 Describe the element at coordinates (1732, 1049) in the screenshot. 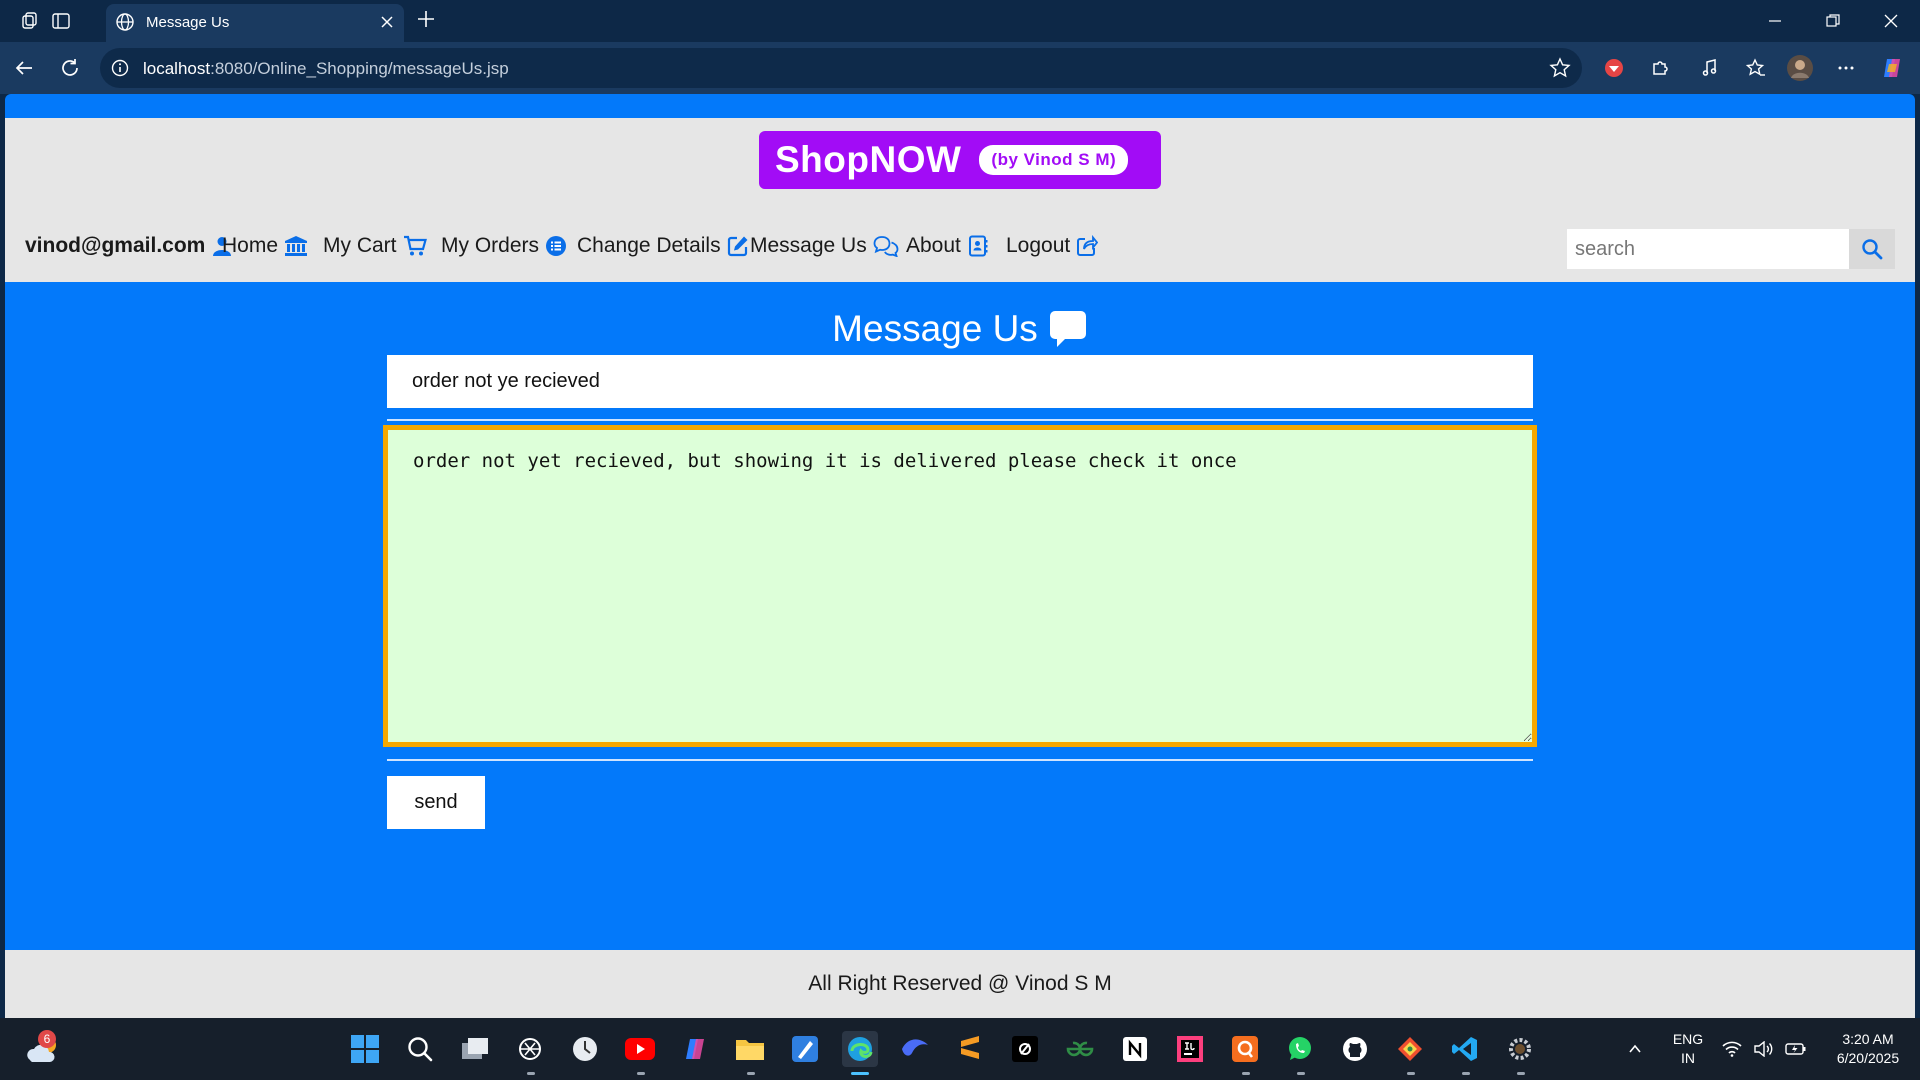

I see `wifi-icon` at that location.